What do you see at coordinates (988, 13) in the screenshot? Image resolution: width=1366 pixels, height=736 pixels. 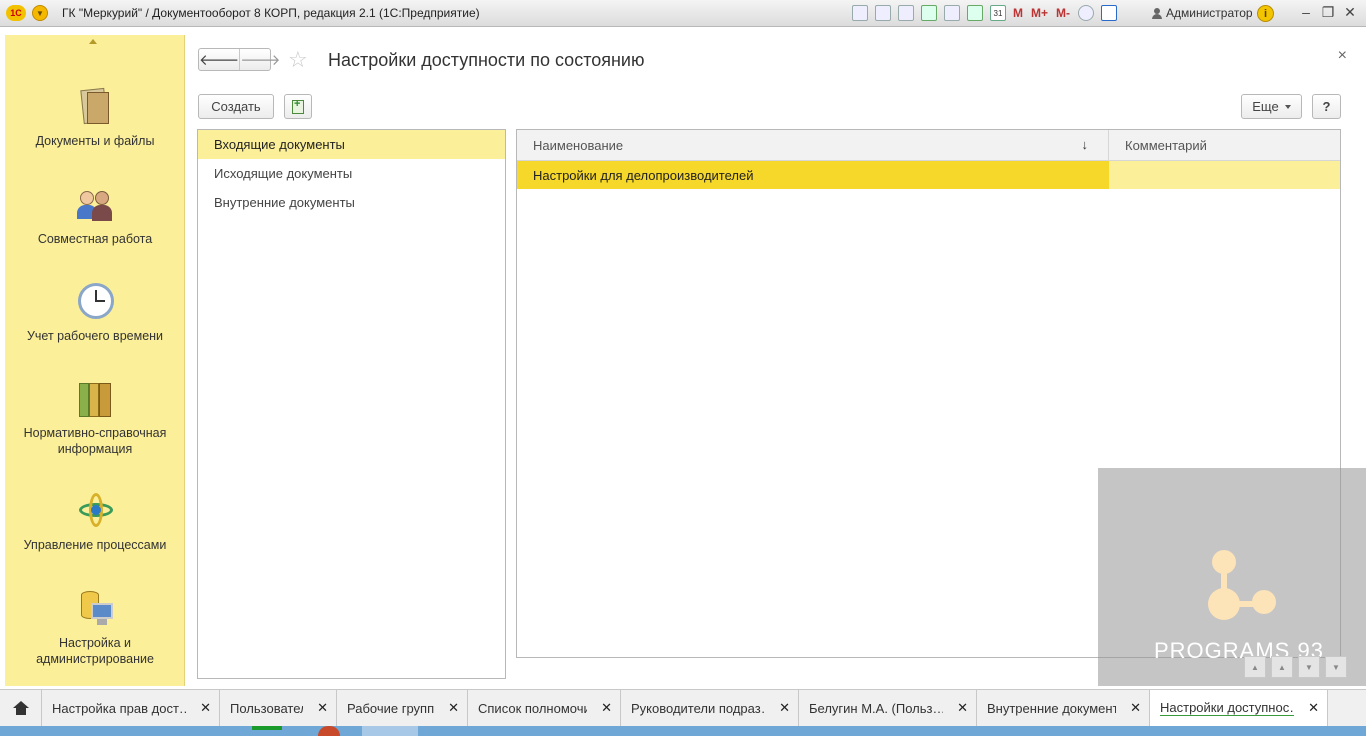 I see `toolbar: 31 M M+ M-` at bounding box center [988, 13].